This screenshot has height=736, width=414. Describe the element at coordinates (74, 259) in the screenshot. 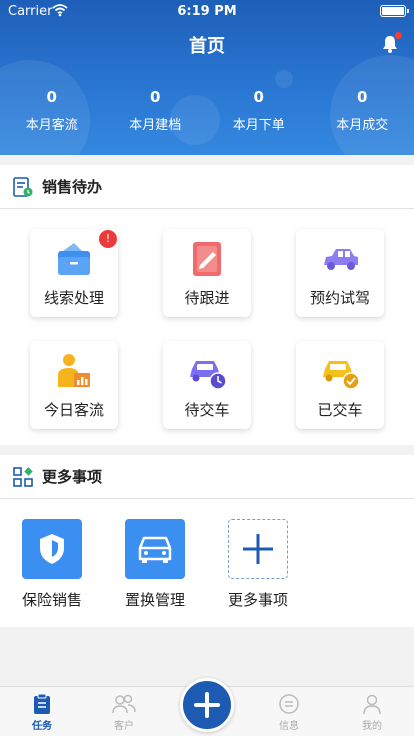

I see `lead-folder-icon` at that location.